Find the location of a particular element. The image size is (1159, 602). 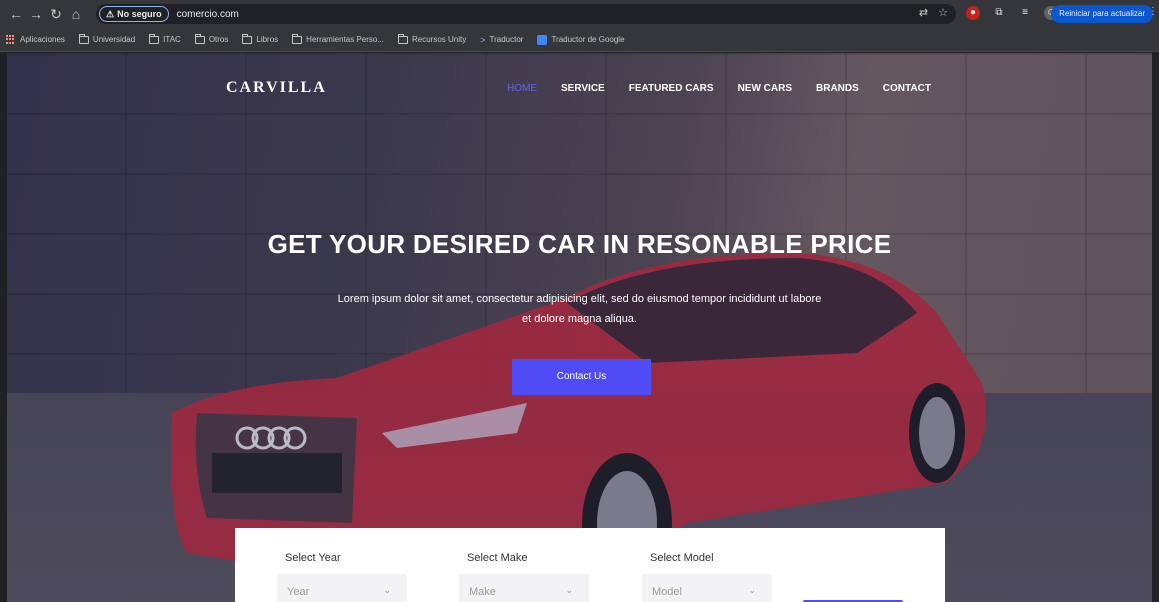

address-bar: ⚠ No seguro comercio.com ⇄ ☆ is located at coordinates (526, 14).